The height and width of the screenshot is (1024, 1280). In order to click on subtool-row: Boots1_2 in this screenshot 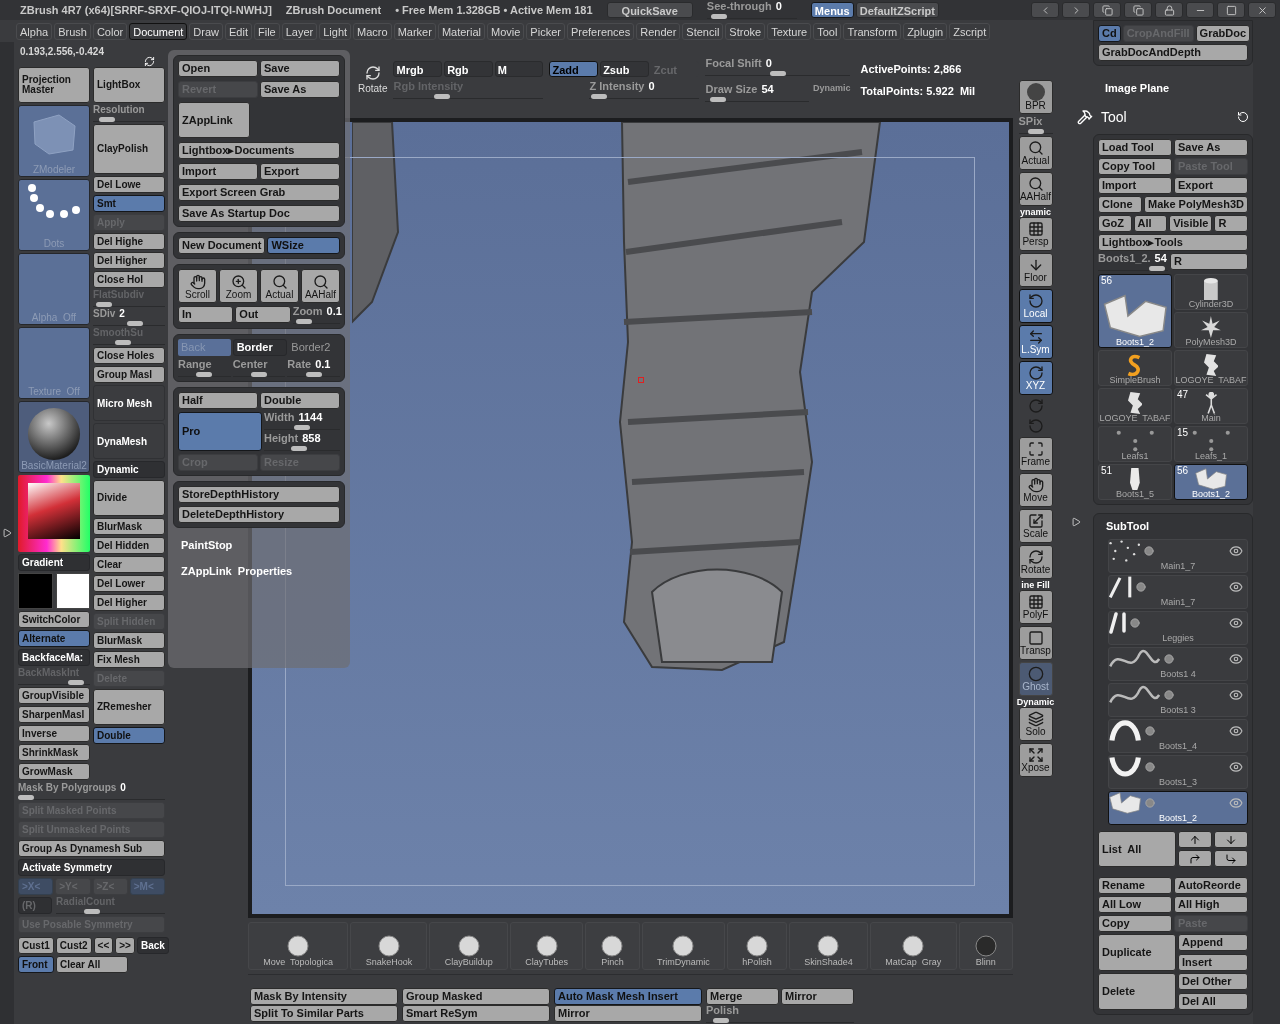, I will do `click(1178, 808)`.